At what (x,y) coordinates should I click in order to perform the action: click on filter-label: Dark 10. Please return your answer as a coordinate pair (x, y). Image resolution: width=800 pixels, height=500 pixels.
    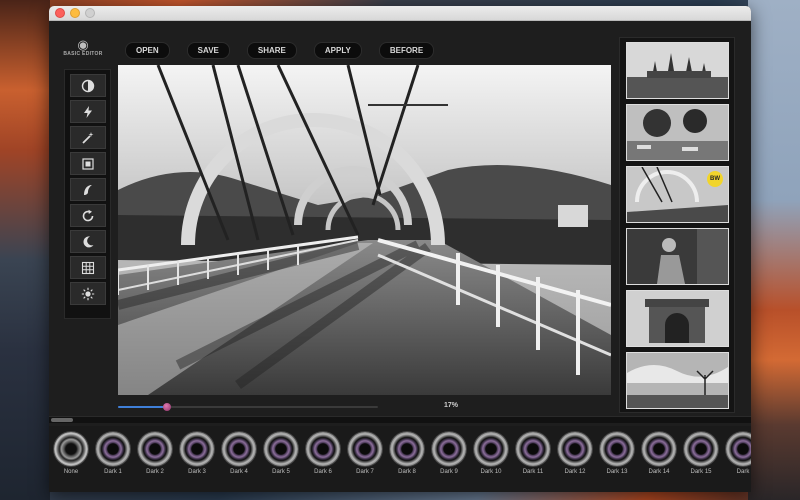
    Looking at the image, I should click on (491, 472).